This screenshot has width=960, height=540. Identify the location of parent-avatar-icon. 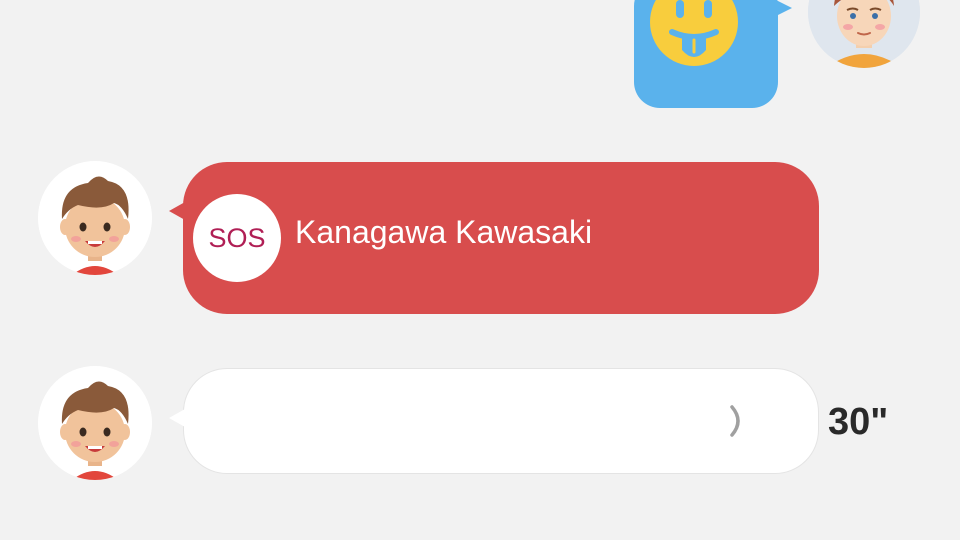
(864, 34).